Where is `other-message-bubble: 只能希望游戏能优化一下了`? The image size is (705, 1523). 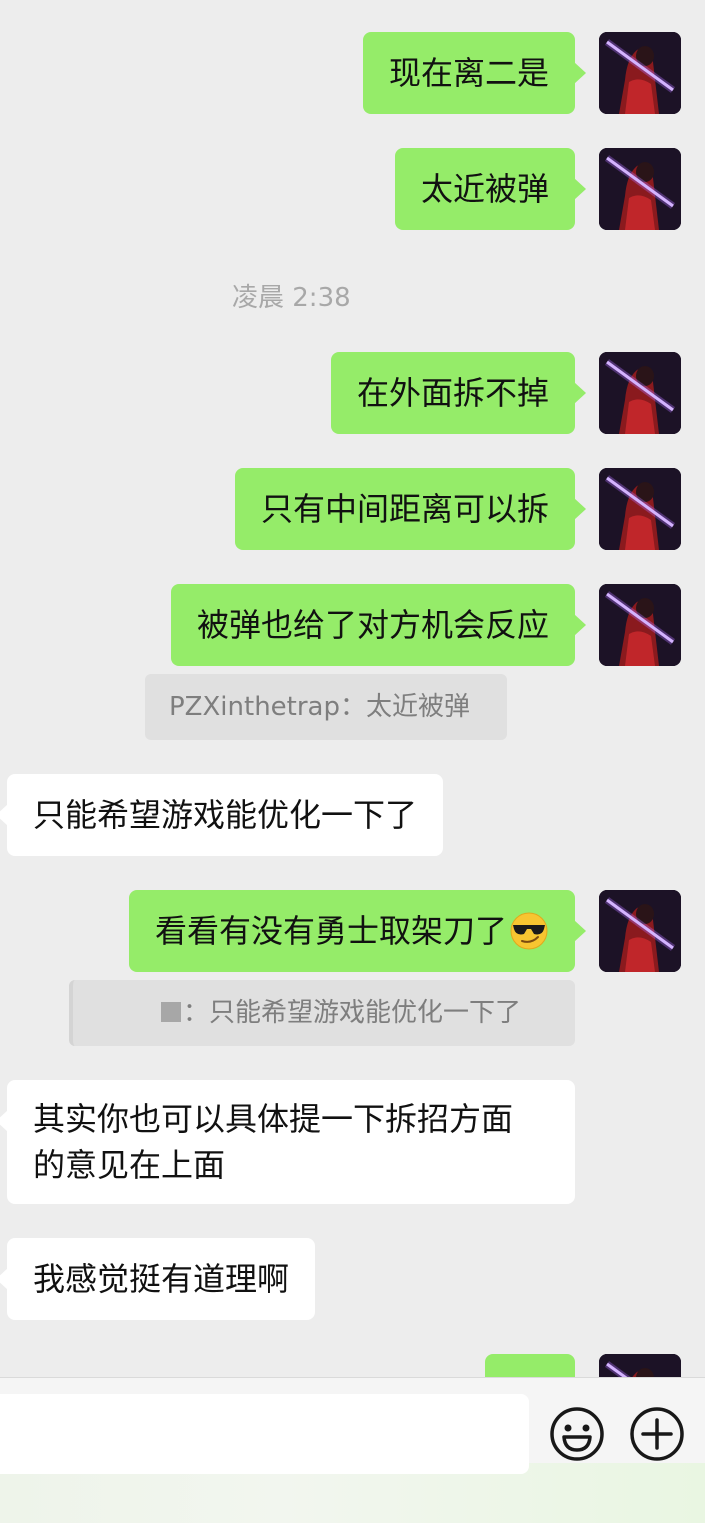 other-message-bubble: 只能希望游戏能优化一下了 is located at coordinates (222, 815).